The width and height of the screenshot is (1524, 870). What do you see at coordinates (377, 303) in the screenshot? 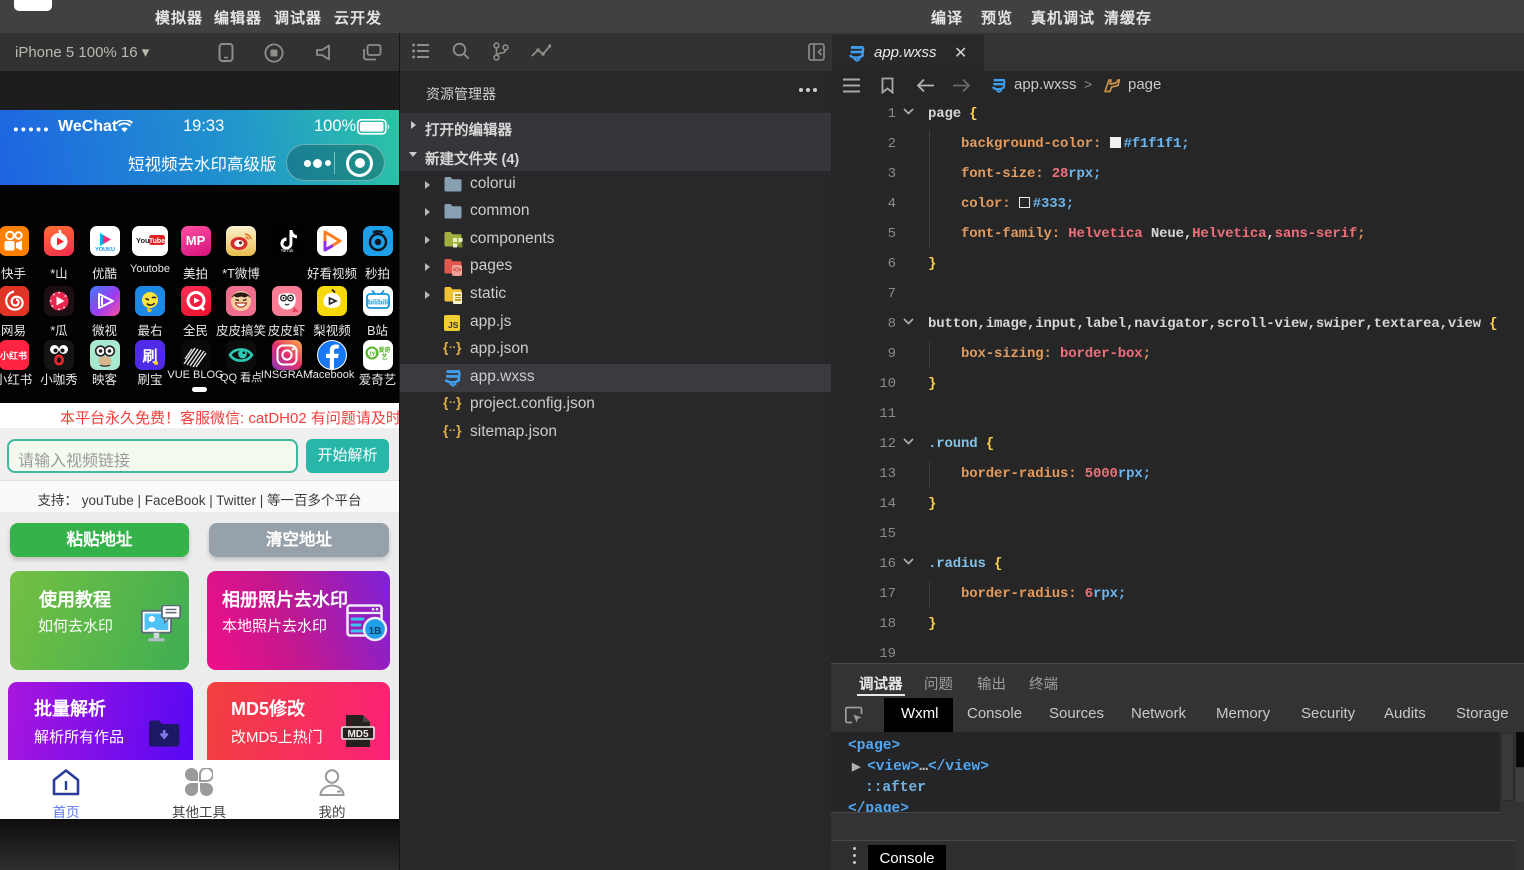
I see `svg-text: bilibili` at bounding box center [377, 303].